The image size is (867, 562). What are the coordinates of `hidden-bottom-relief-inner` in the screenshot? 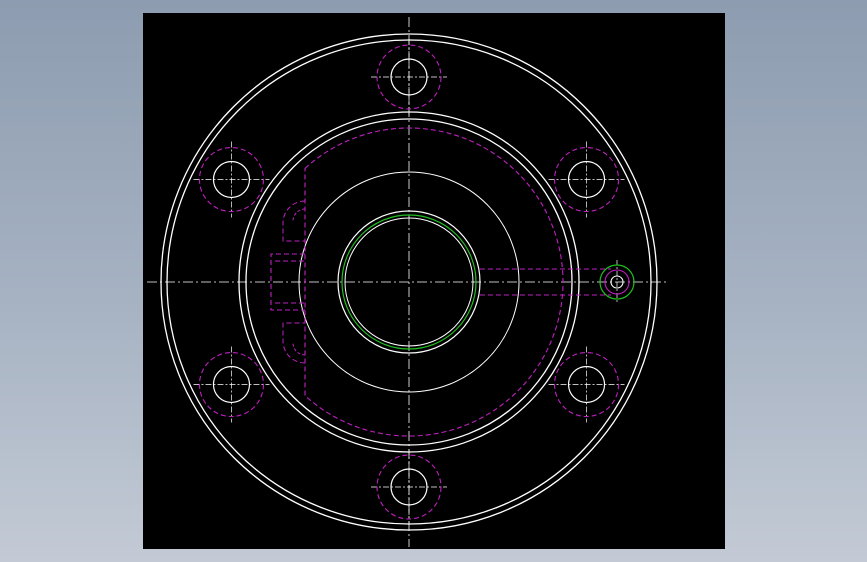 It's located at (299, 349).